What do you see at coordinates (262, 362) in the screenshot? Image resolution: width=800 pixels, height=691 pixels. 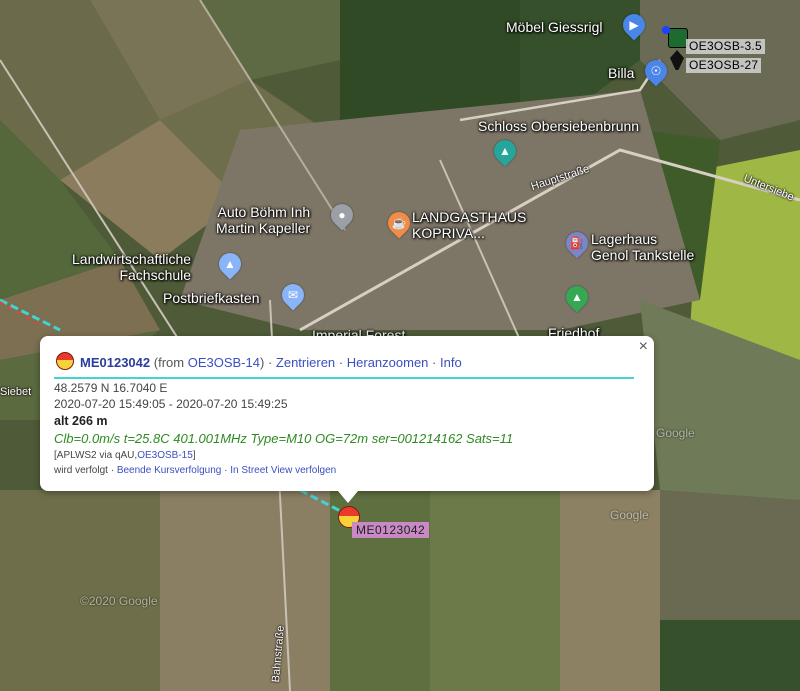 I see `from-suffix: )` at bounding box center [262, 362].